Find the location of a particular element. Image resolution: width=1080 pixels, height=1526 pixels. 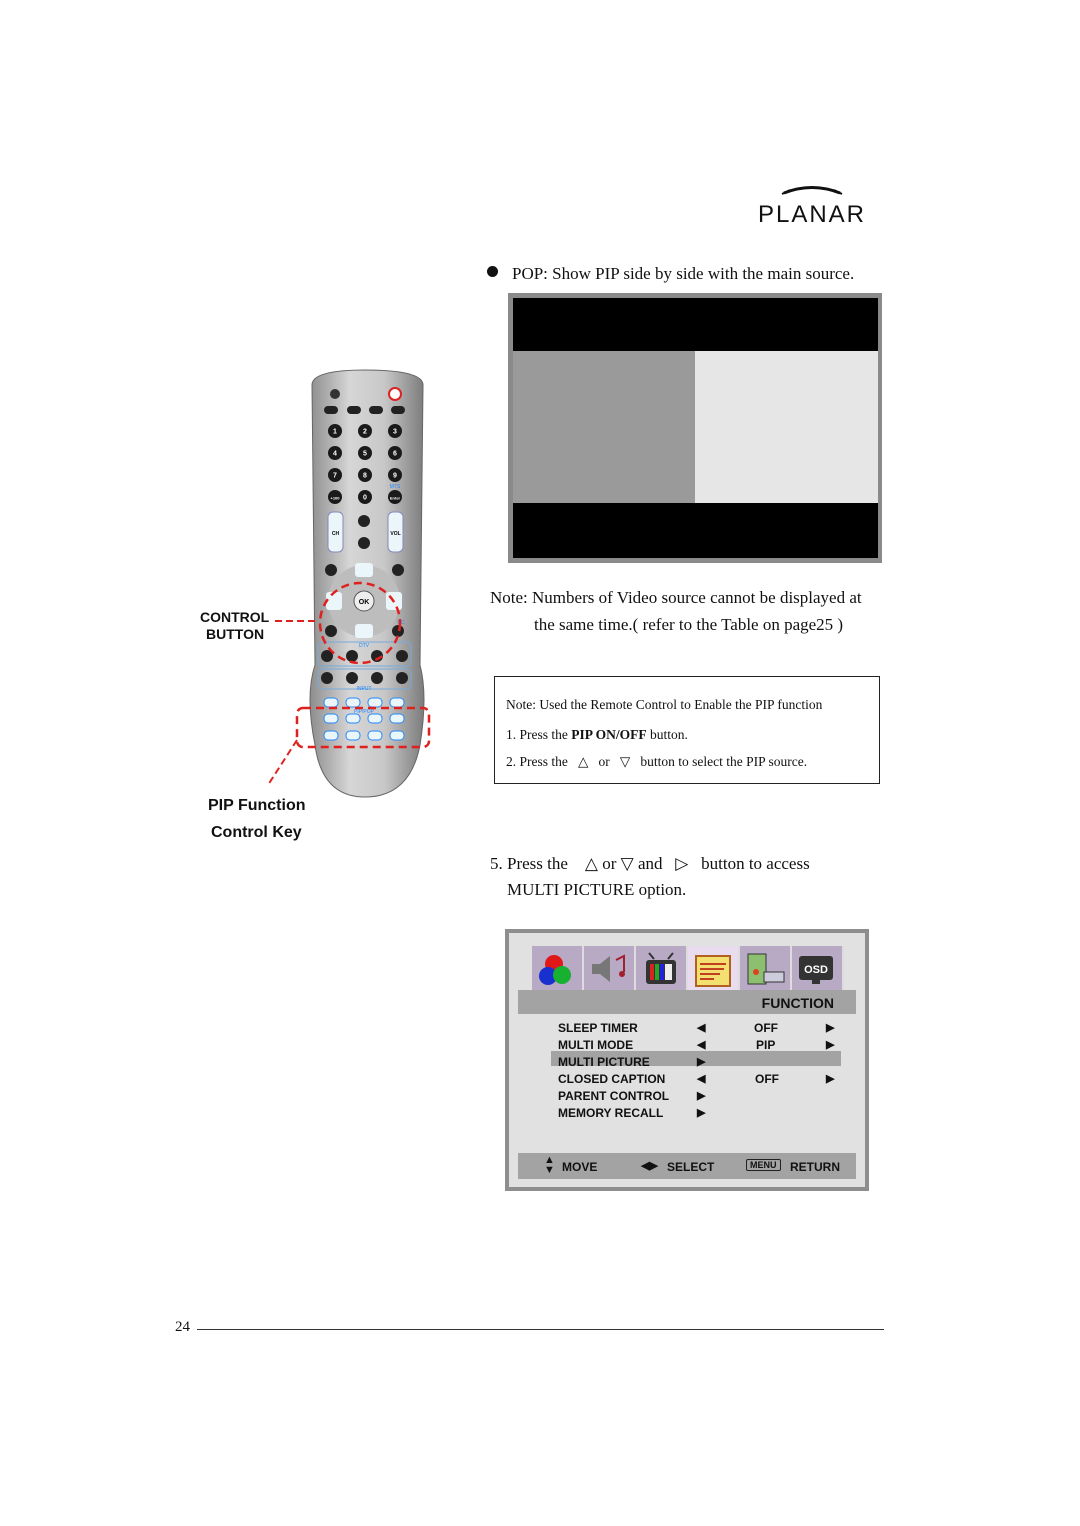

footer-rule is located at coordinates (540, 1329).